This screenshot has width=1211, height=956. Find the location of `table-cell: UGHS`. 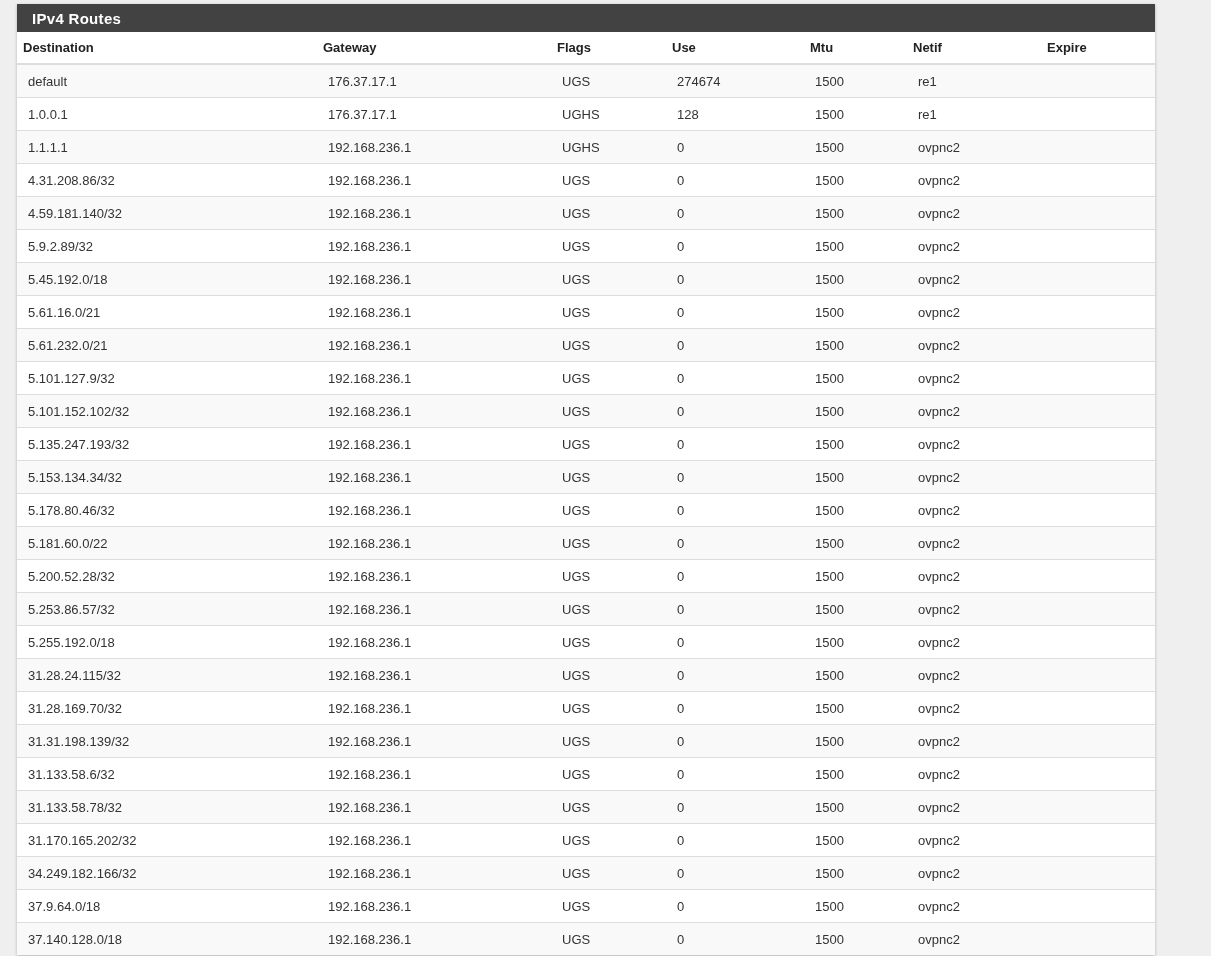

table-cell: UGHS is located at coordinates (608, 114).